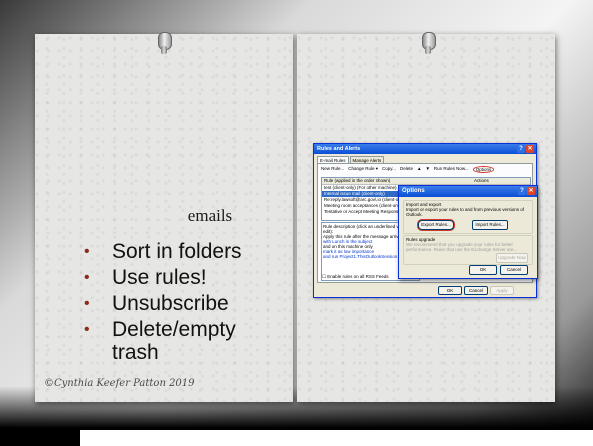 The width and height of the screenshot is (593, 446). I want to click on move-down-icon: ▼, so click(427, 169).